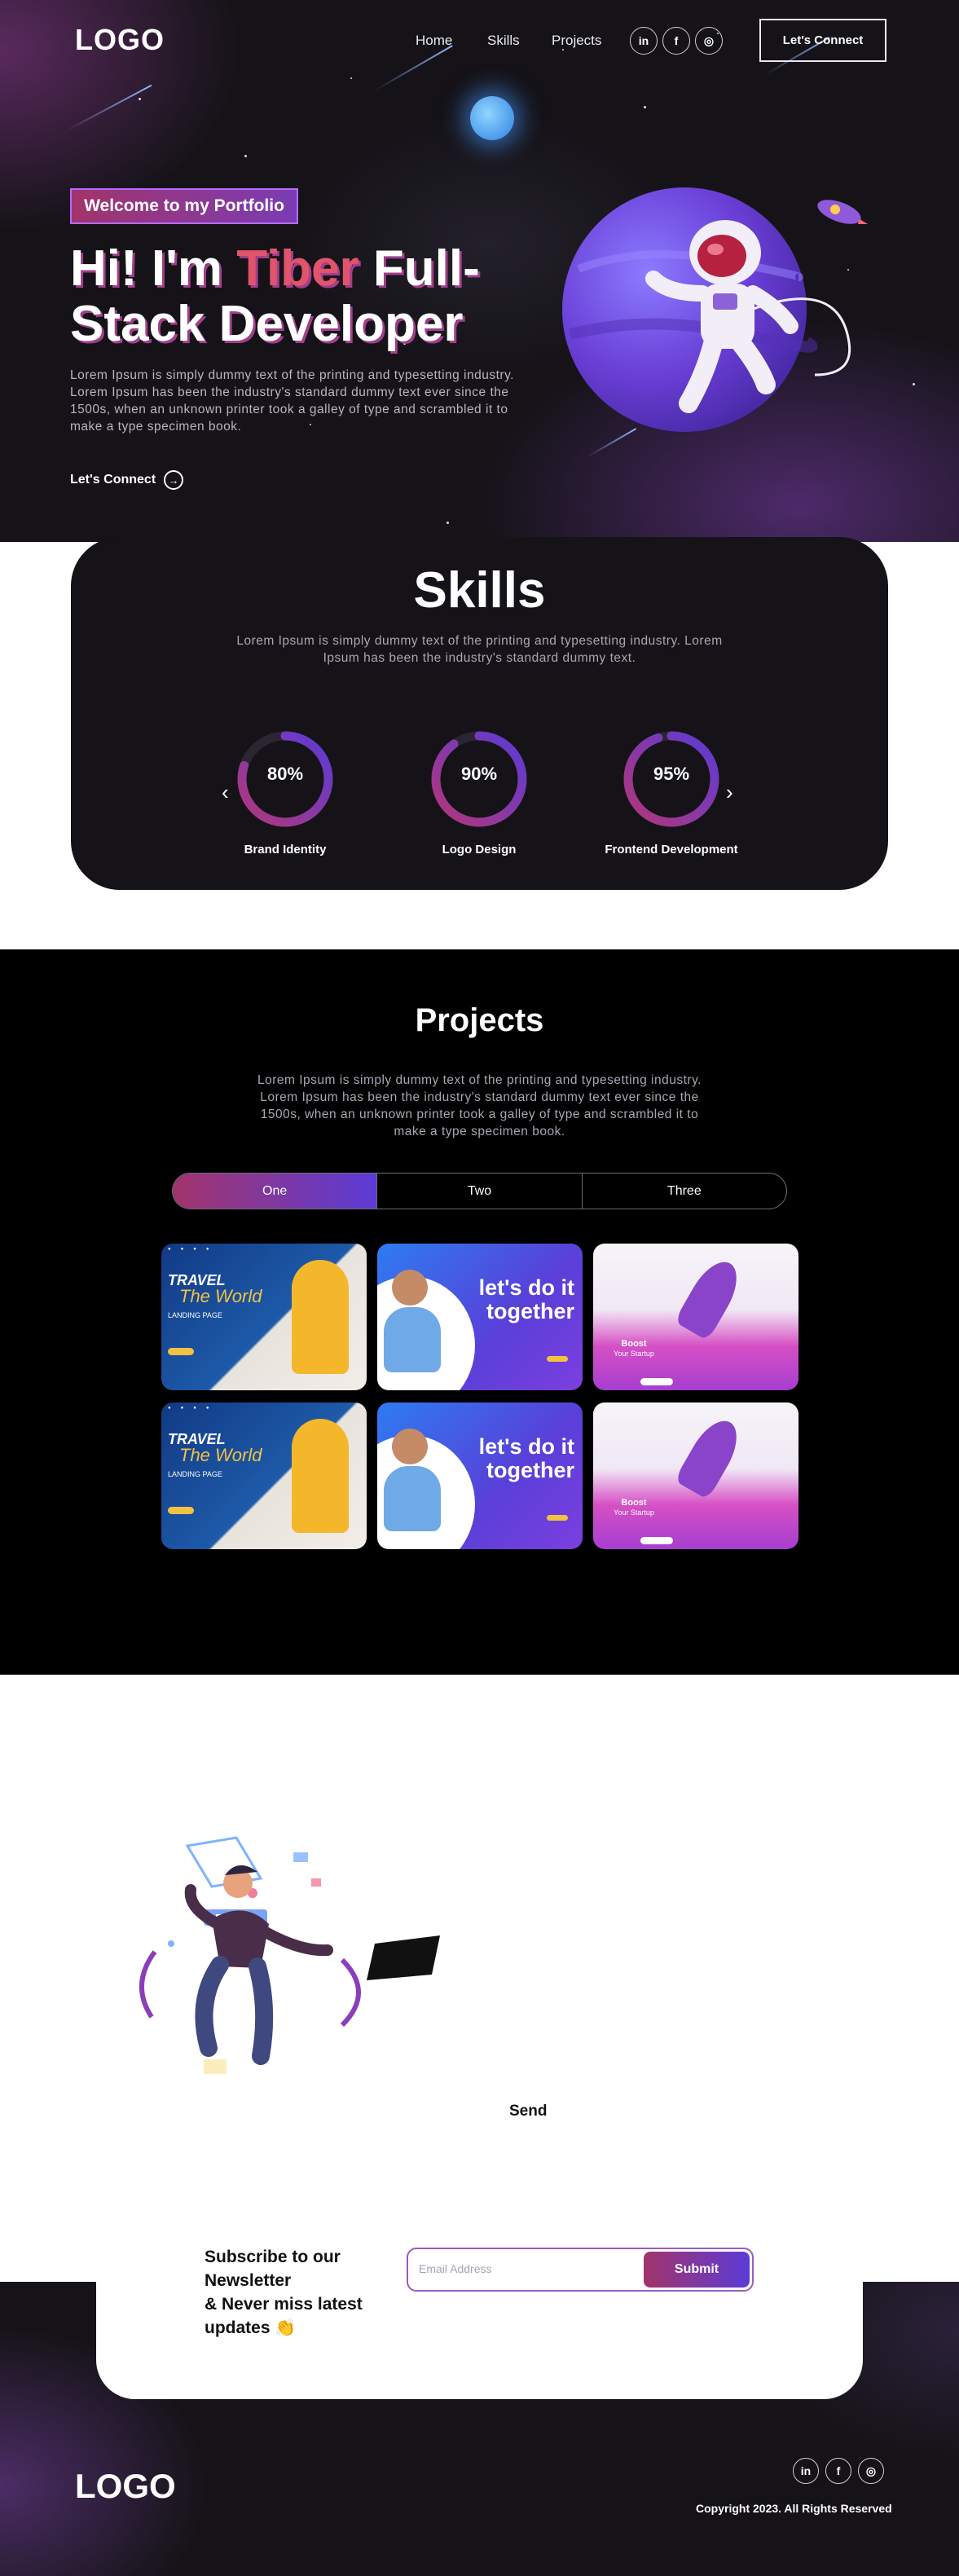  Describe the element at coordinates (184, 206) in the screenshot. I see `welcome-badge: Welcome to my Portfolio` at that location.